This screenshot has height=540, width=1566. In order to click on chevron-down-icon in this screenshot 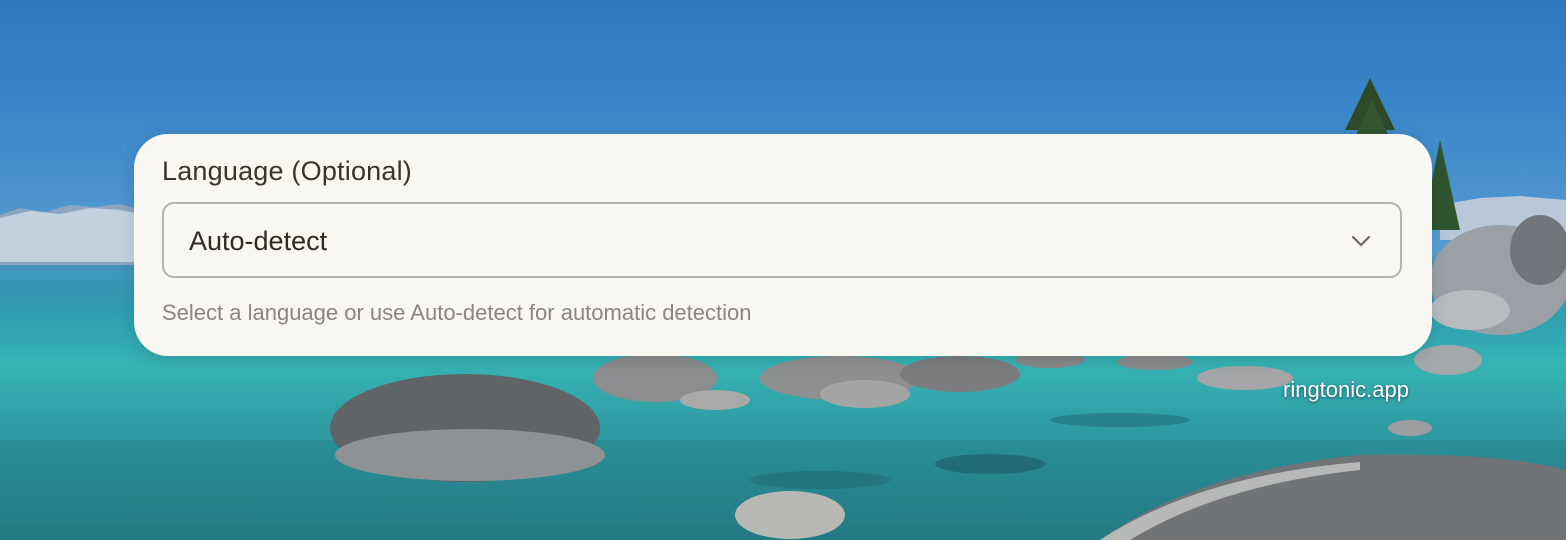, I will do `click(1361, 241)`.